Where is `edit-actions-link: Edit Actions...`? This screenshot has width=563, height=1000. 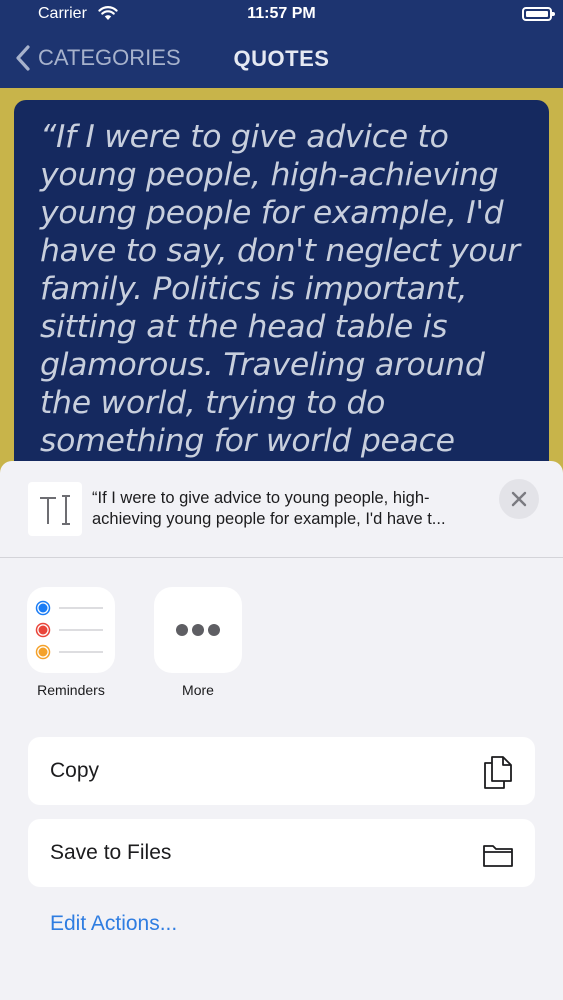
edit-actions-link: Edit Actions... is located at coordinates (113, 924).